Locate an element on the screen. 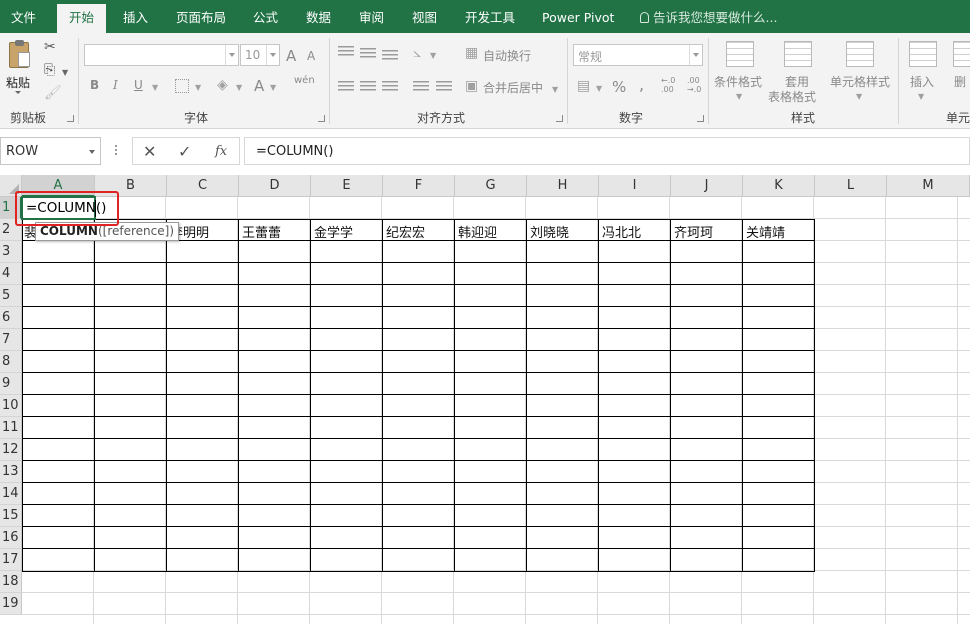  tab-file: 文件 is located at coordinates (23, 16).